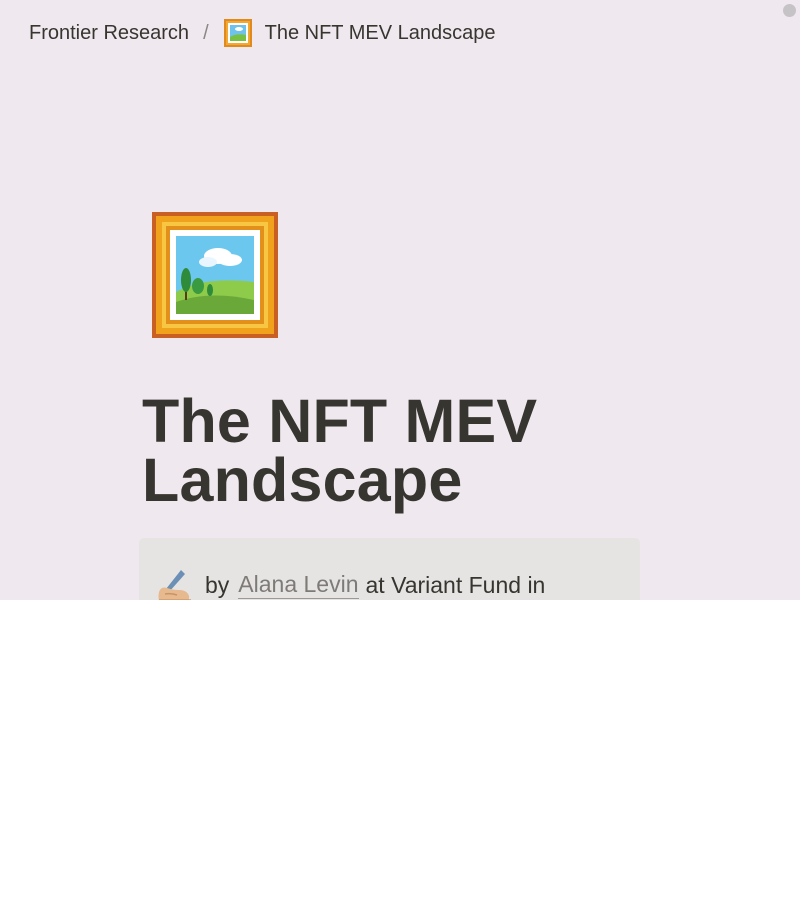  Describe the element at coordinates (789, 10) in the screenshot. I see `scrollbar-handle` at that location.